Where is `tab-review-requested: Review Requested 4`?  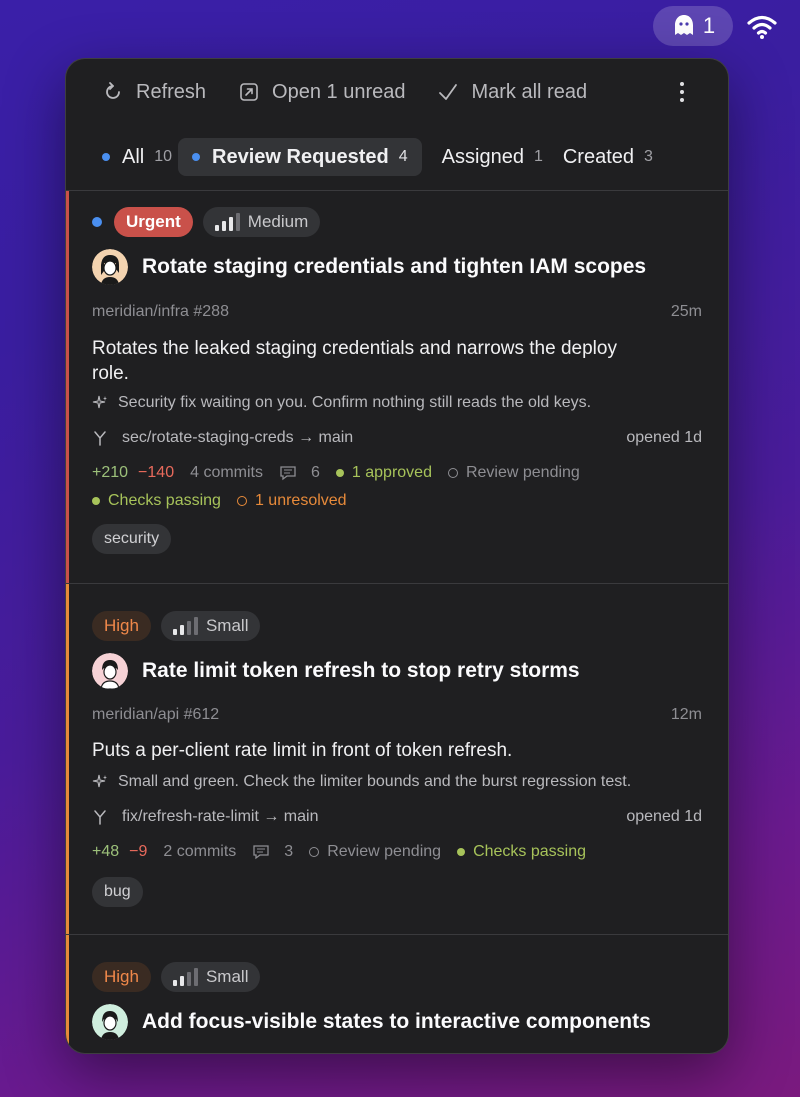
tab-review-requested: Review Requested 4 is located at coordinates (300, 157).